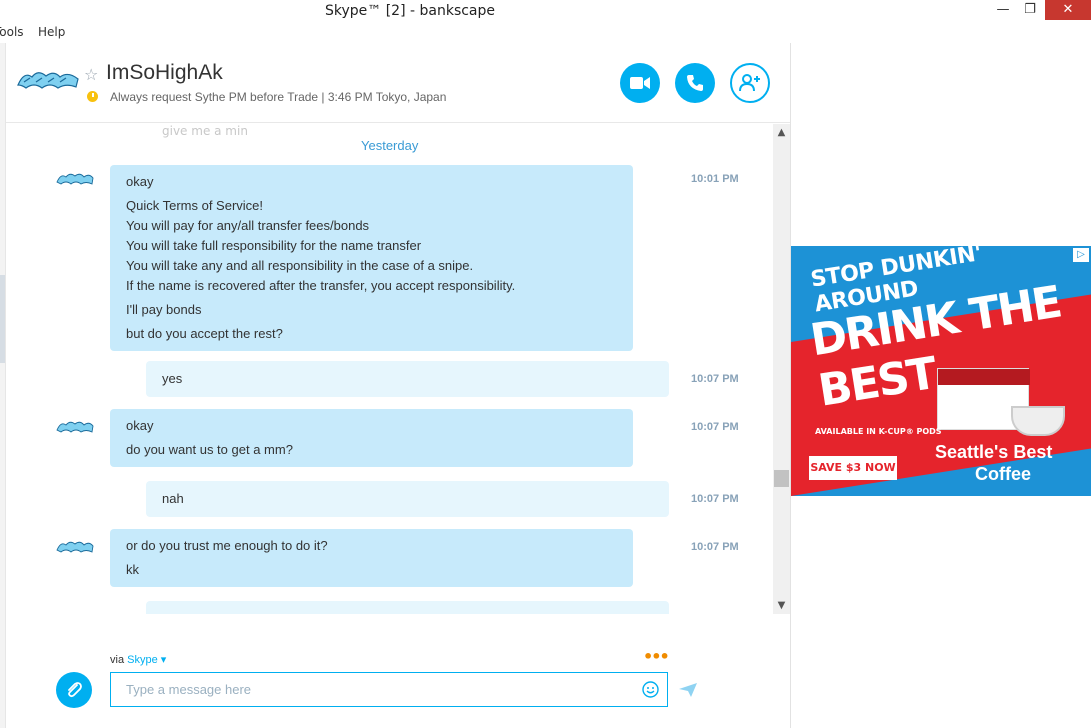 The width and height of the screenshot is (1091, 728). I want to click on compose-area: via Skype ▾ •••, so click(398, 671).